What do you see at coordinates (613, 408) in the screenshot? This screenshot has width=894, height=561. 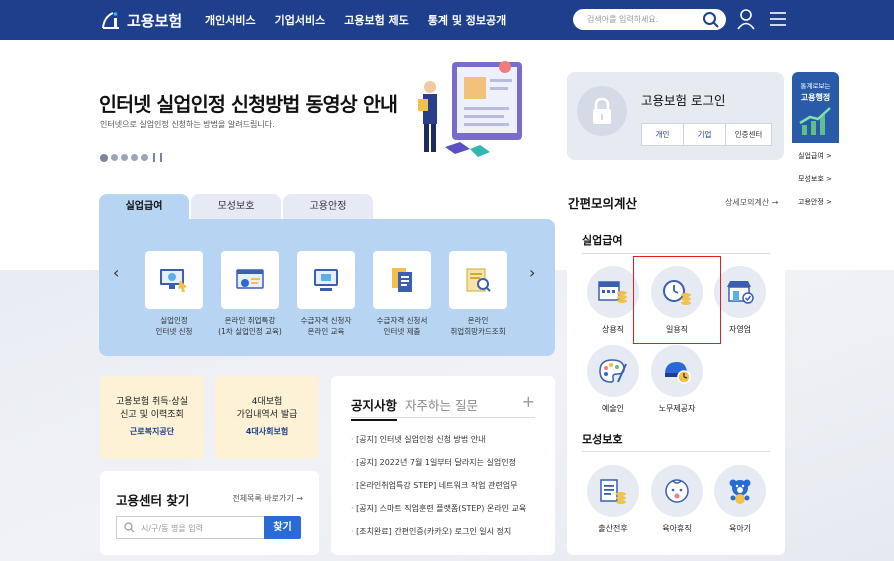 I see `calc-item-label: 예술인` at bounding box center [613, 408].